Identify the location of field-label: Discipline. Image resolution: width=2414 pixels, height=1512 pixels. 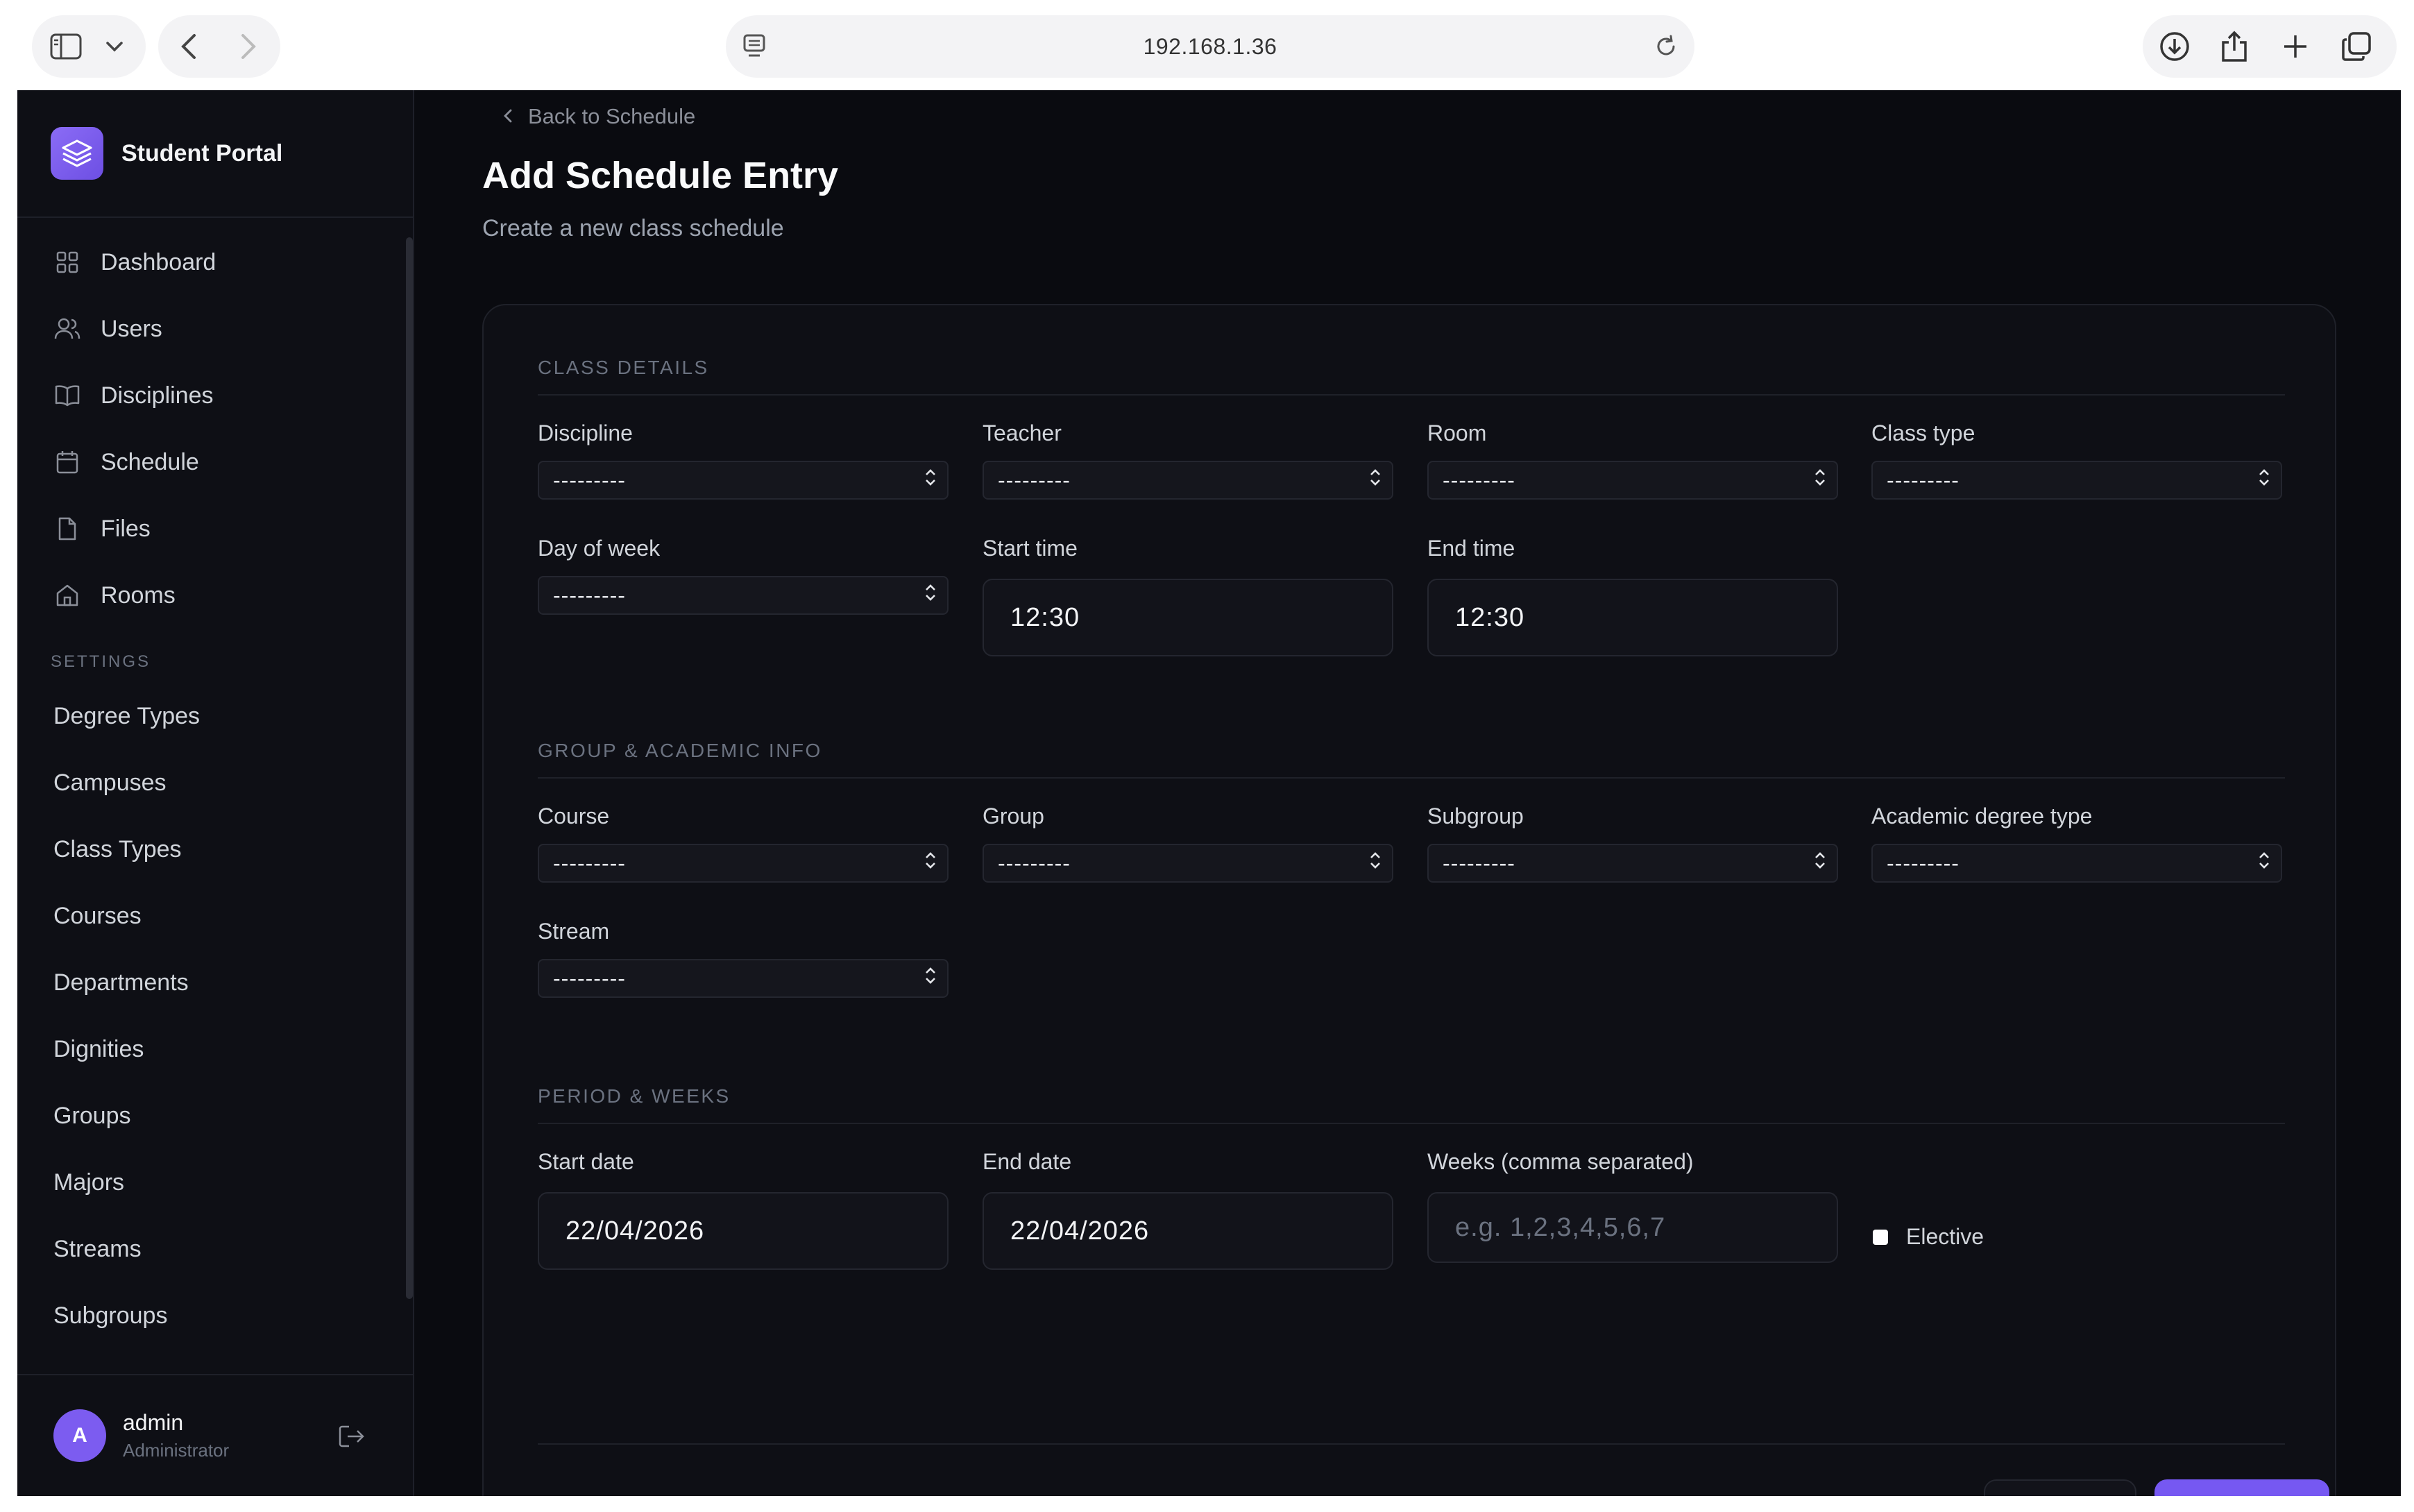
(585, 433).